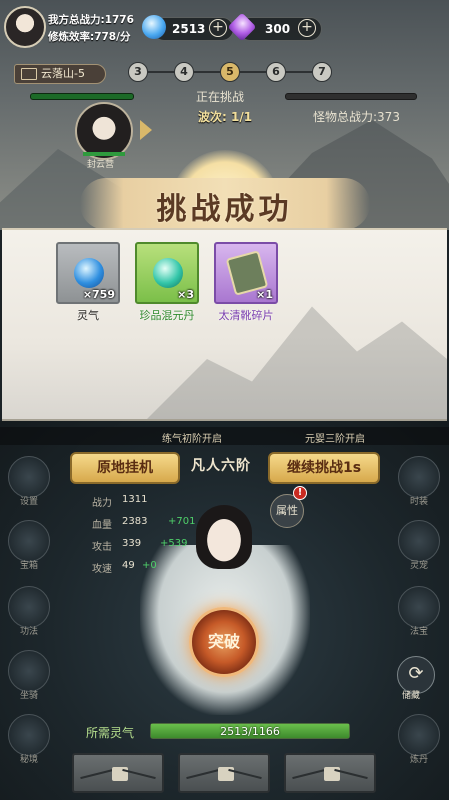 This screenshot has height=800, width=449. What do you see at coordinates (418, 566) in the screenshot?
I see `side-menu-label: 灵宠` at bounding box center [418, 566].